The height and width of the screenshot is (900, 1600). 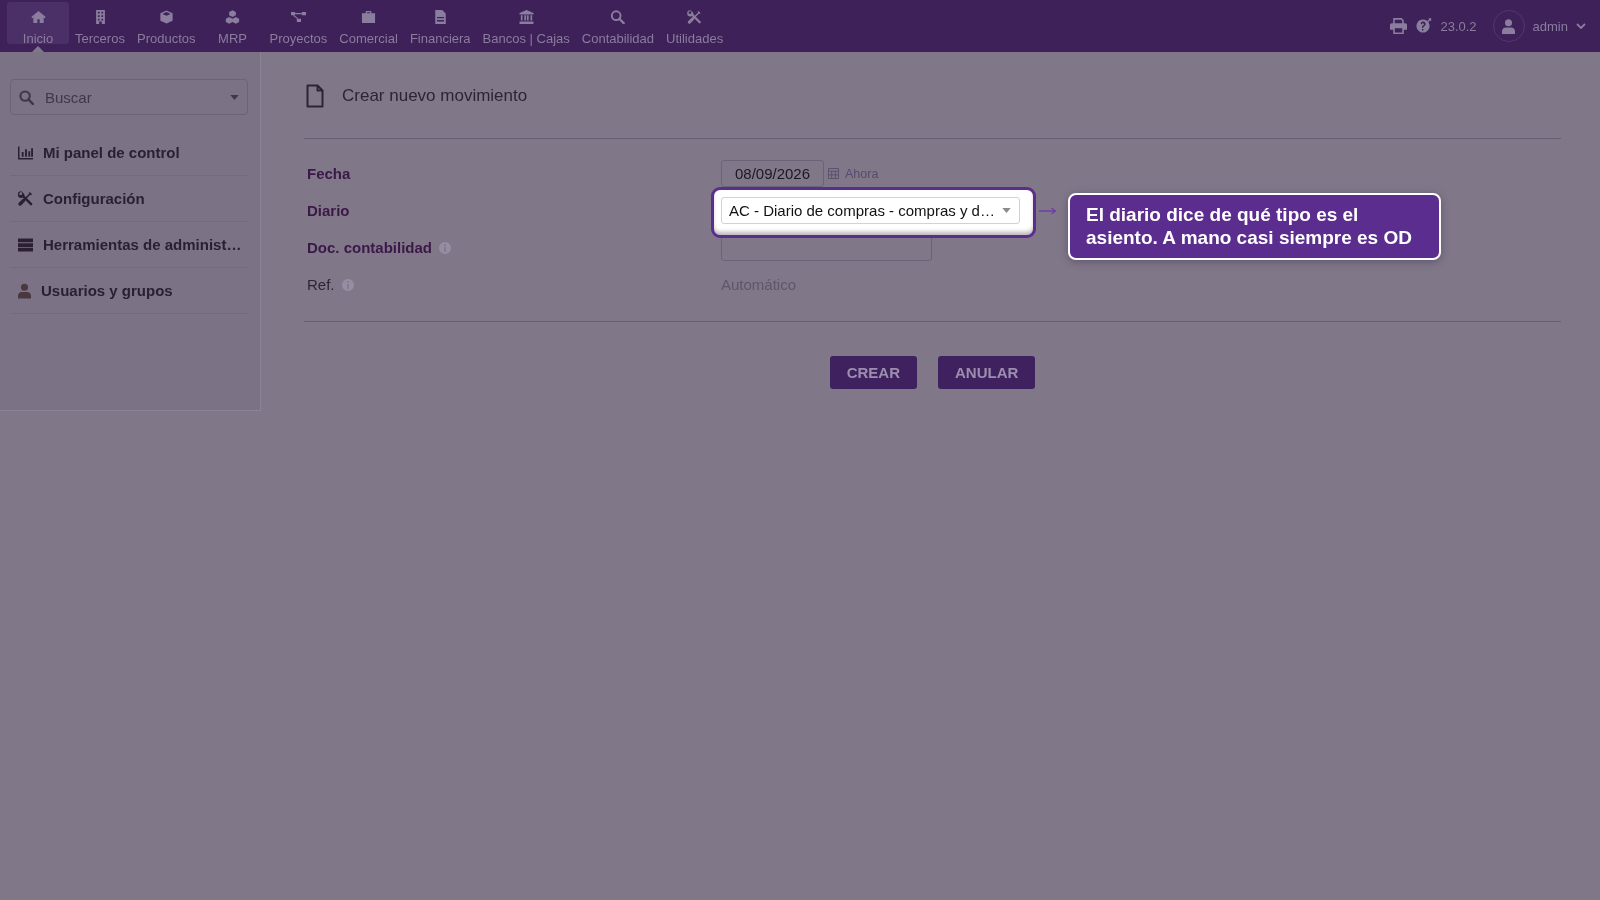 I want to click on document-icon, so click(x=440, y=17).